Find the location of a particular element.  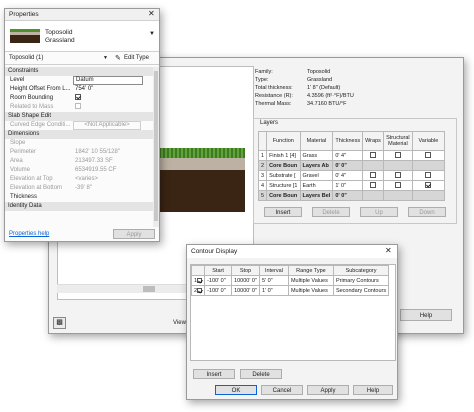

contour-col-subcategory: Subcategory is located at coordinates (361, 270).